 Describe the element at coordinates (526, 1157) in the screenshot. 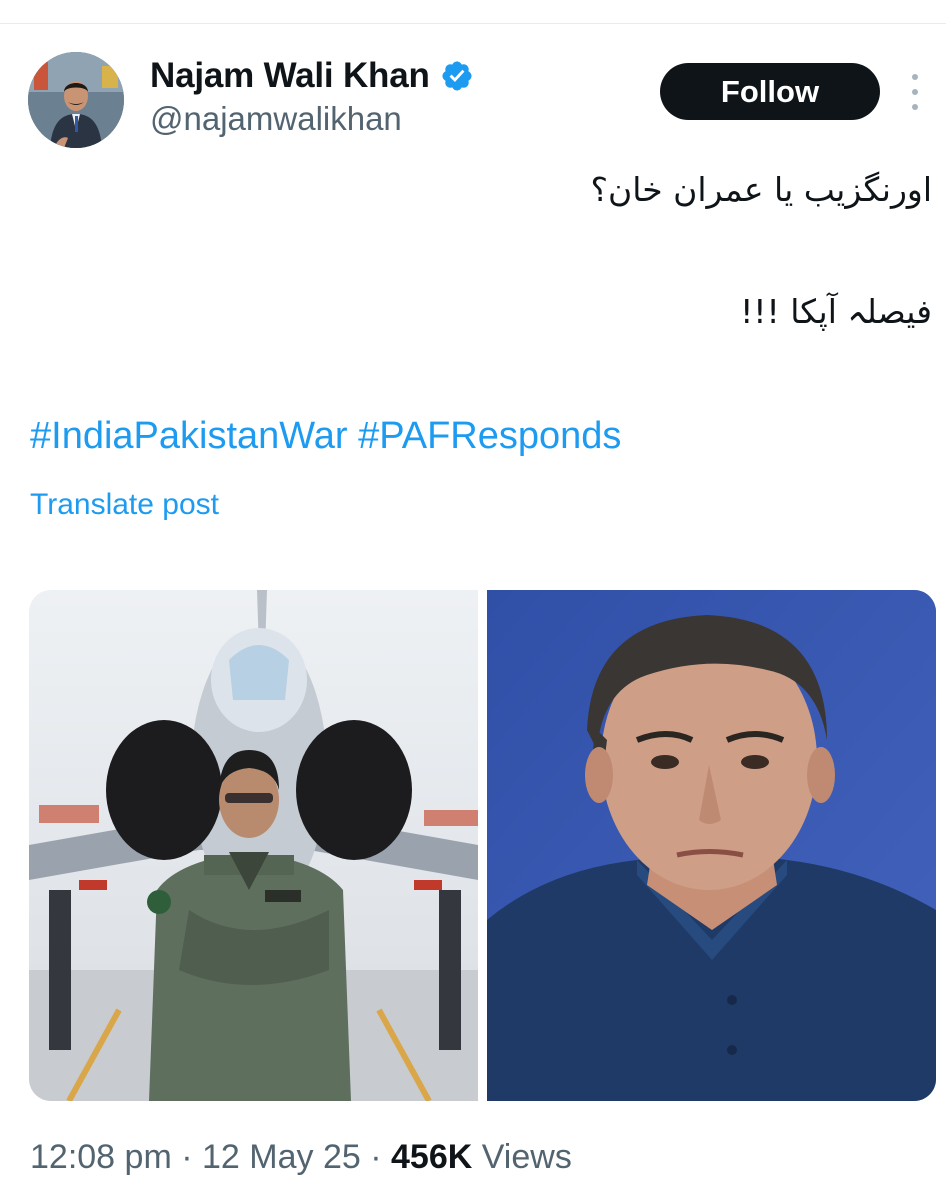

I see `views-label: Views` at that location.